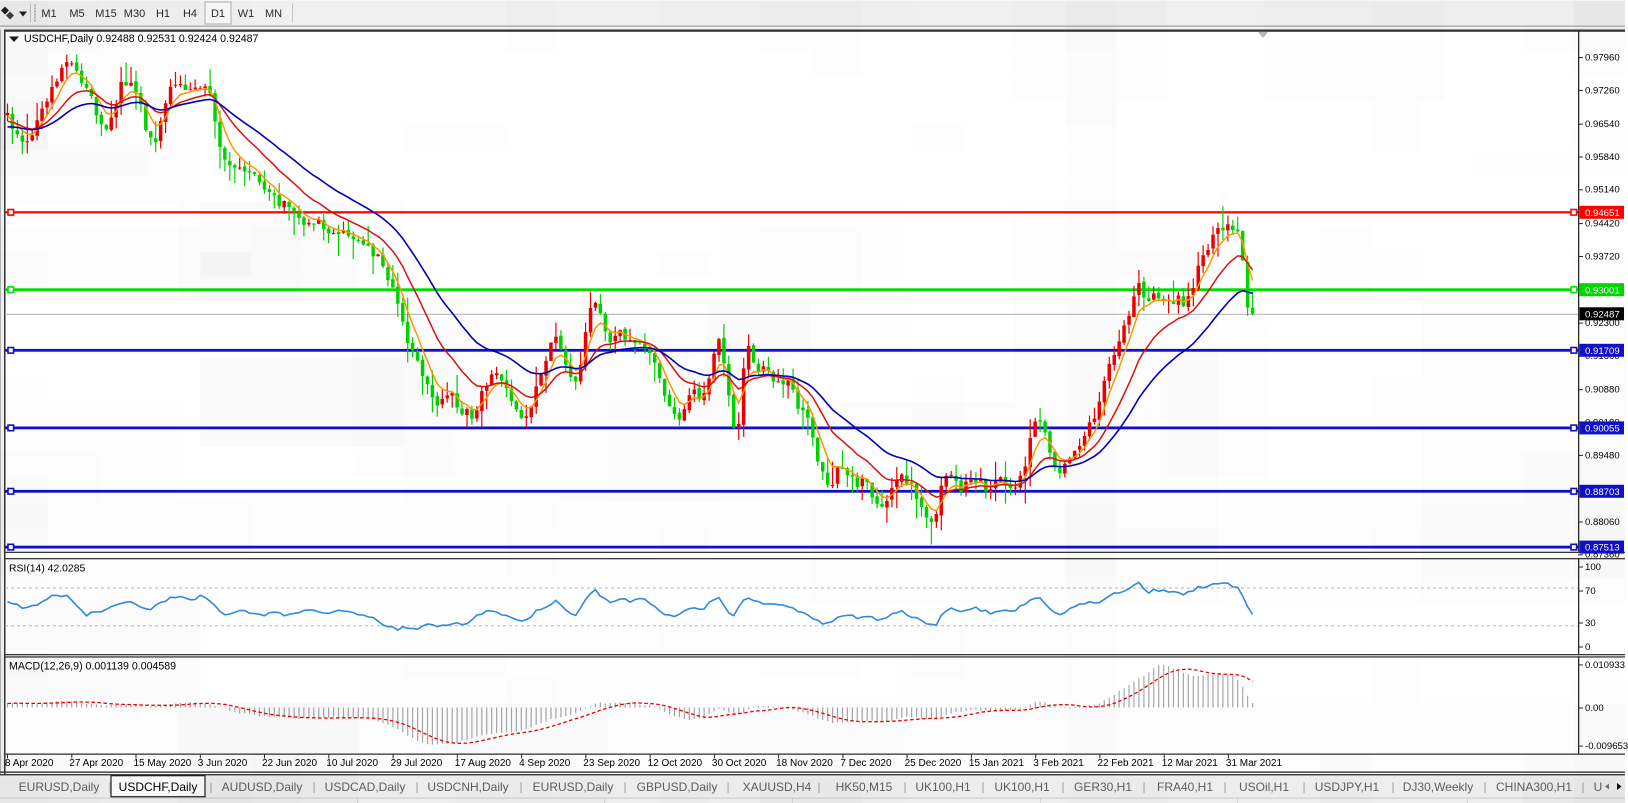 Image resolution: width=1628 pixels, height=803 pixels. I want to click on svg-text: 0.010933, so click(1605, 665).